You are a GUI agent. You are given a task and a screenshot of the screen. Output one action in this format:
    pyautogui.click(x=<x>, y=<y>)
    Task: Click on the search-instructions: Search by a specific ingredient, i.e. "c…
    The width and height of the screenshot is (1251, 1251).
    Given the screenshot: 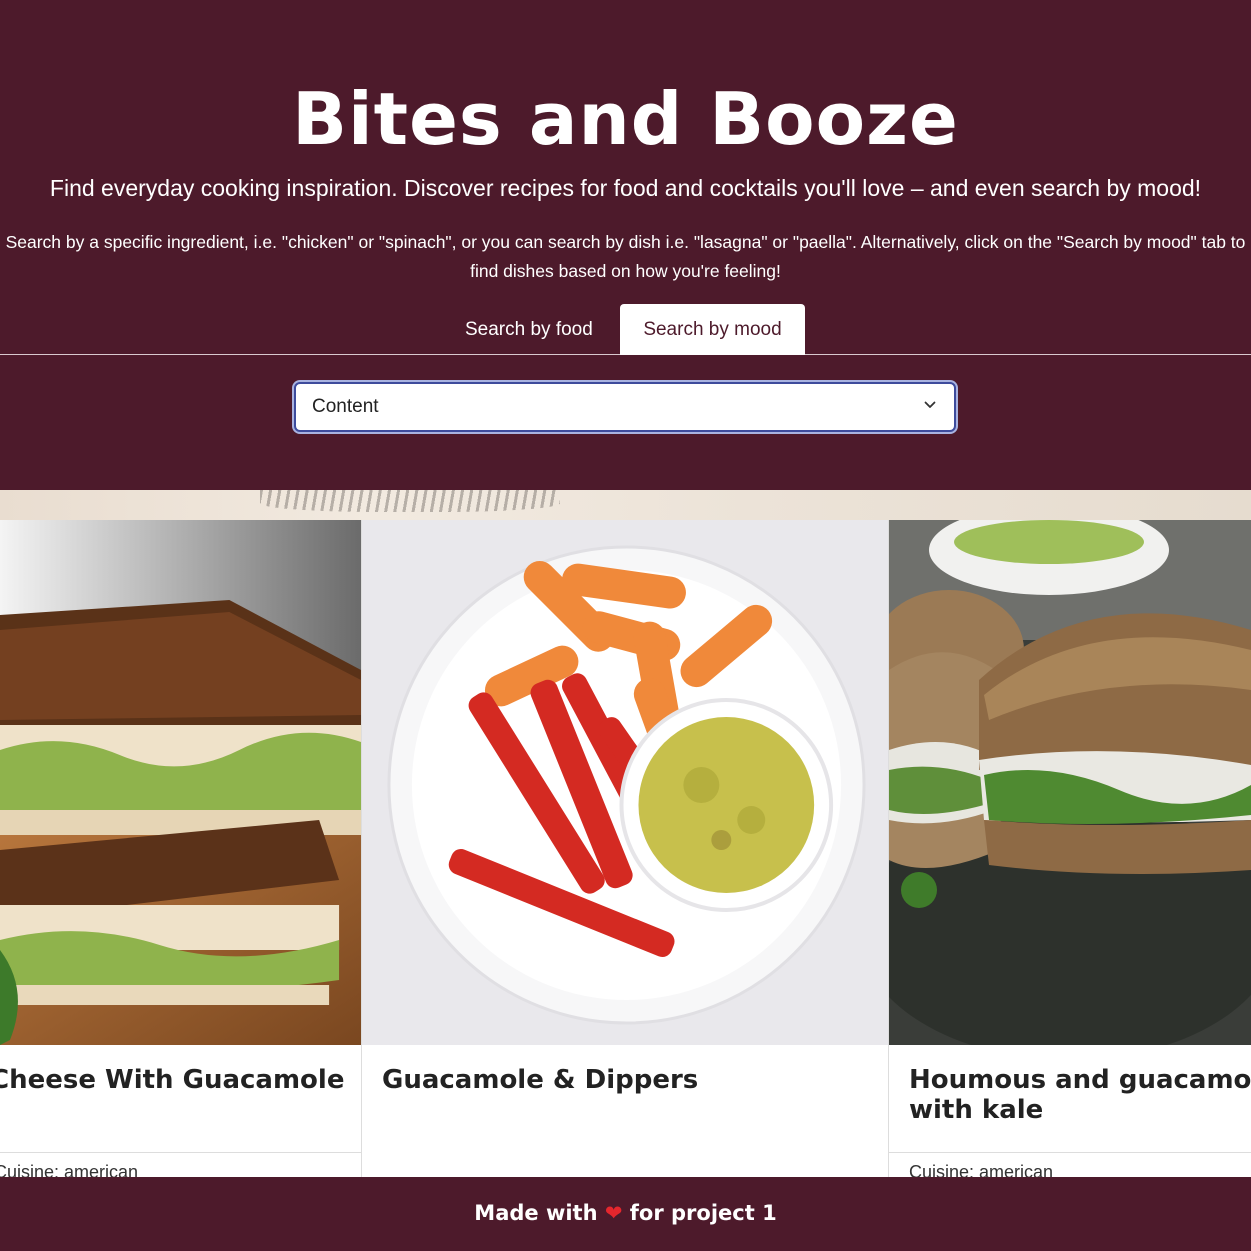 What is the action you would take?
    pyautogui.click(x=625, y=256)
    